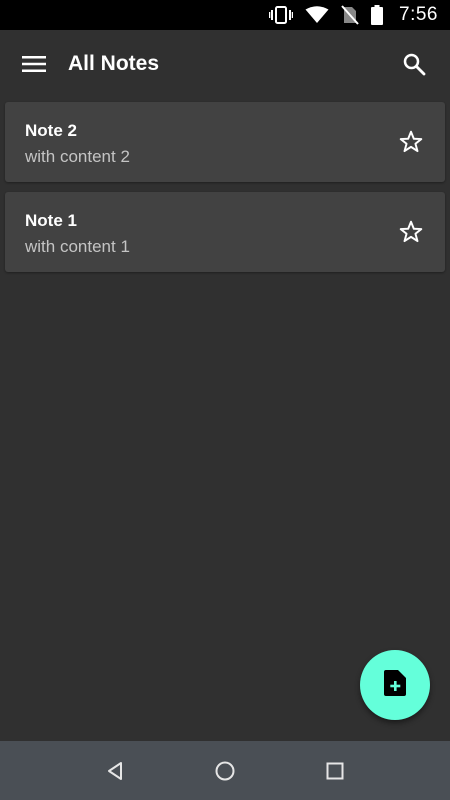 This screenshot has height=800, width=450. I want to click on app-bar: All Notes, so click(225, 64).